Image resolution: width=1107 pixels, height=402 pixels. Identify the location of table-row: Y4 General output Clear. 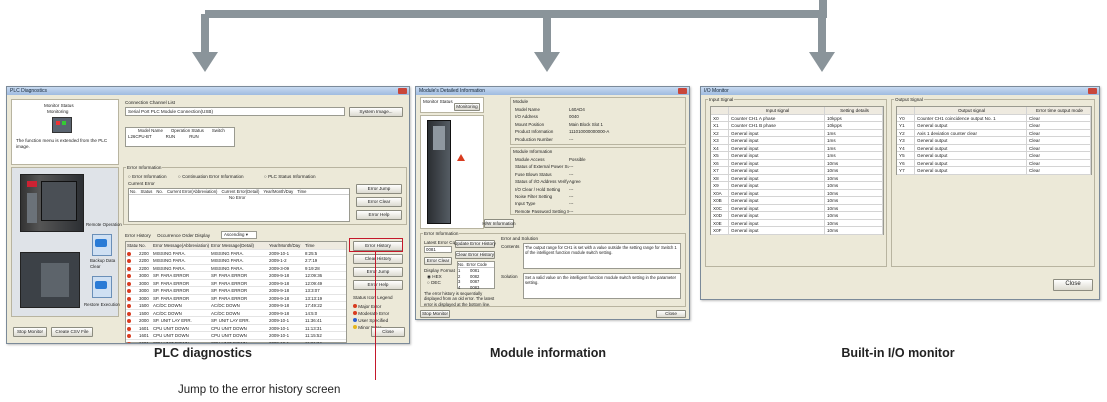
(994, 148).